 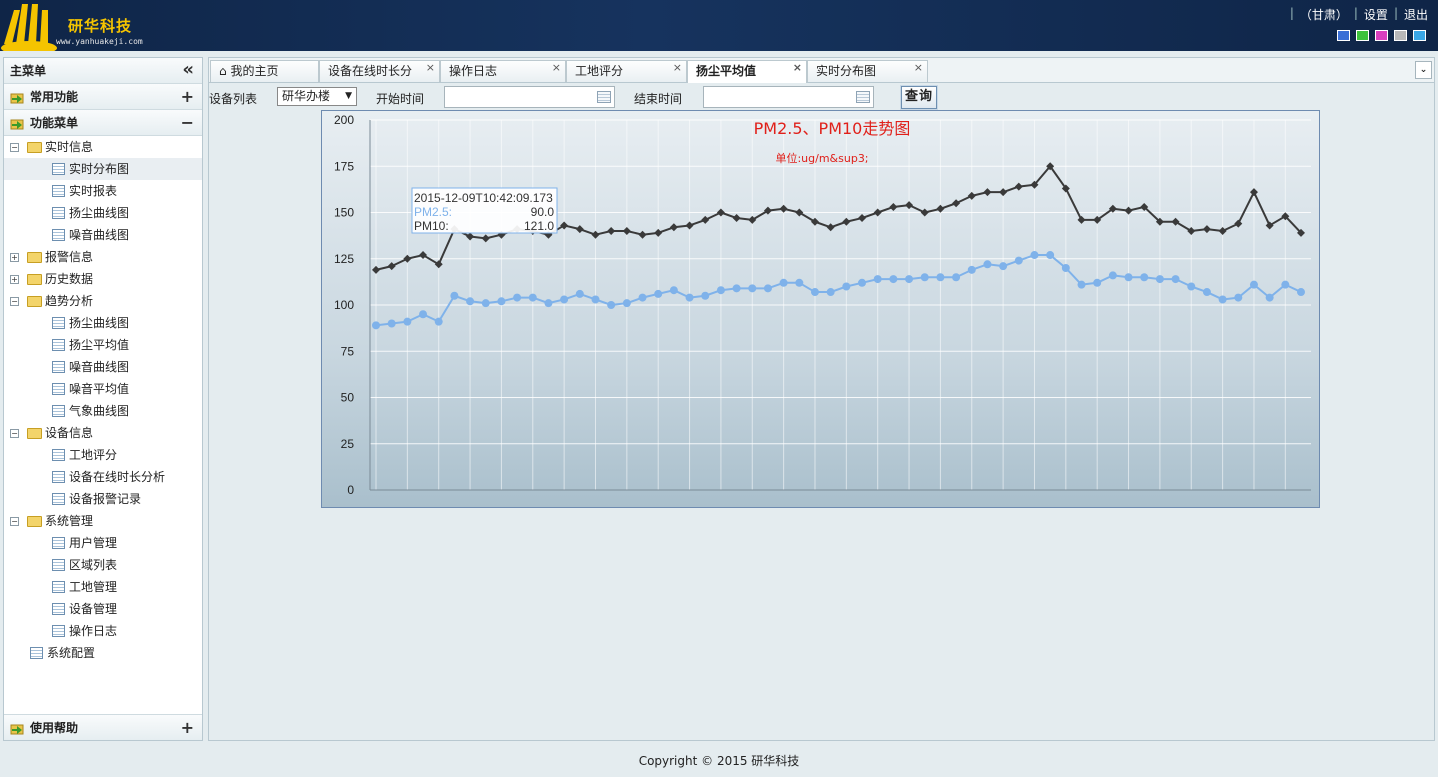 What do you see at coordinates (51, 301) in the screenshot?
I see `tree-folder: − 趋势分析` at bounding box center [51, 301].